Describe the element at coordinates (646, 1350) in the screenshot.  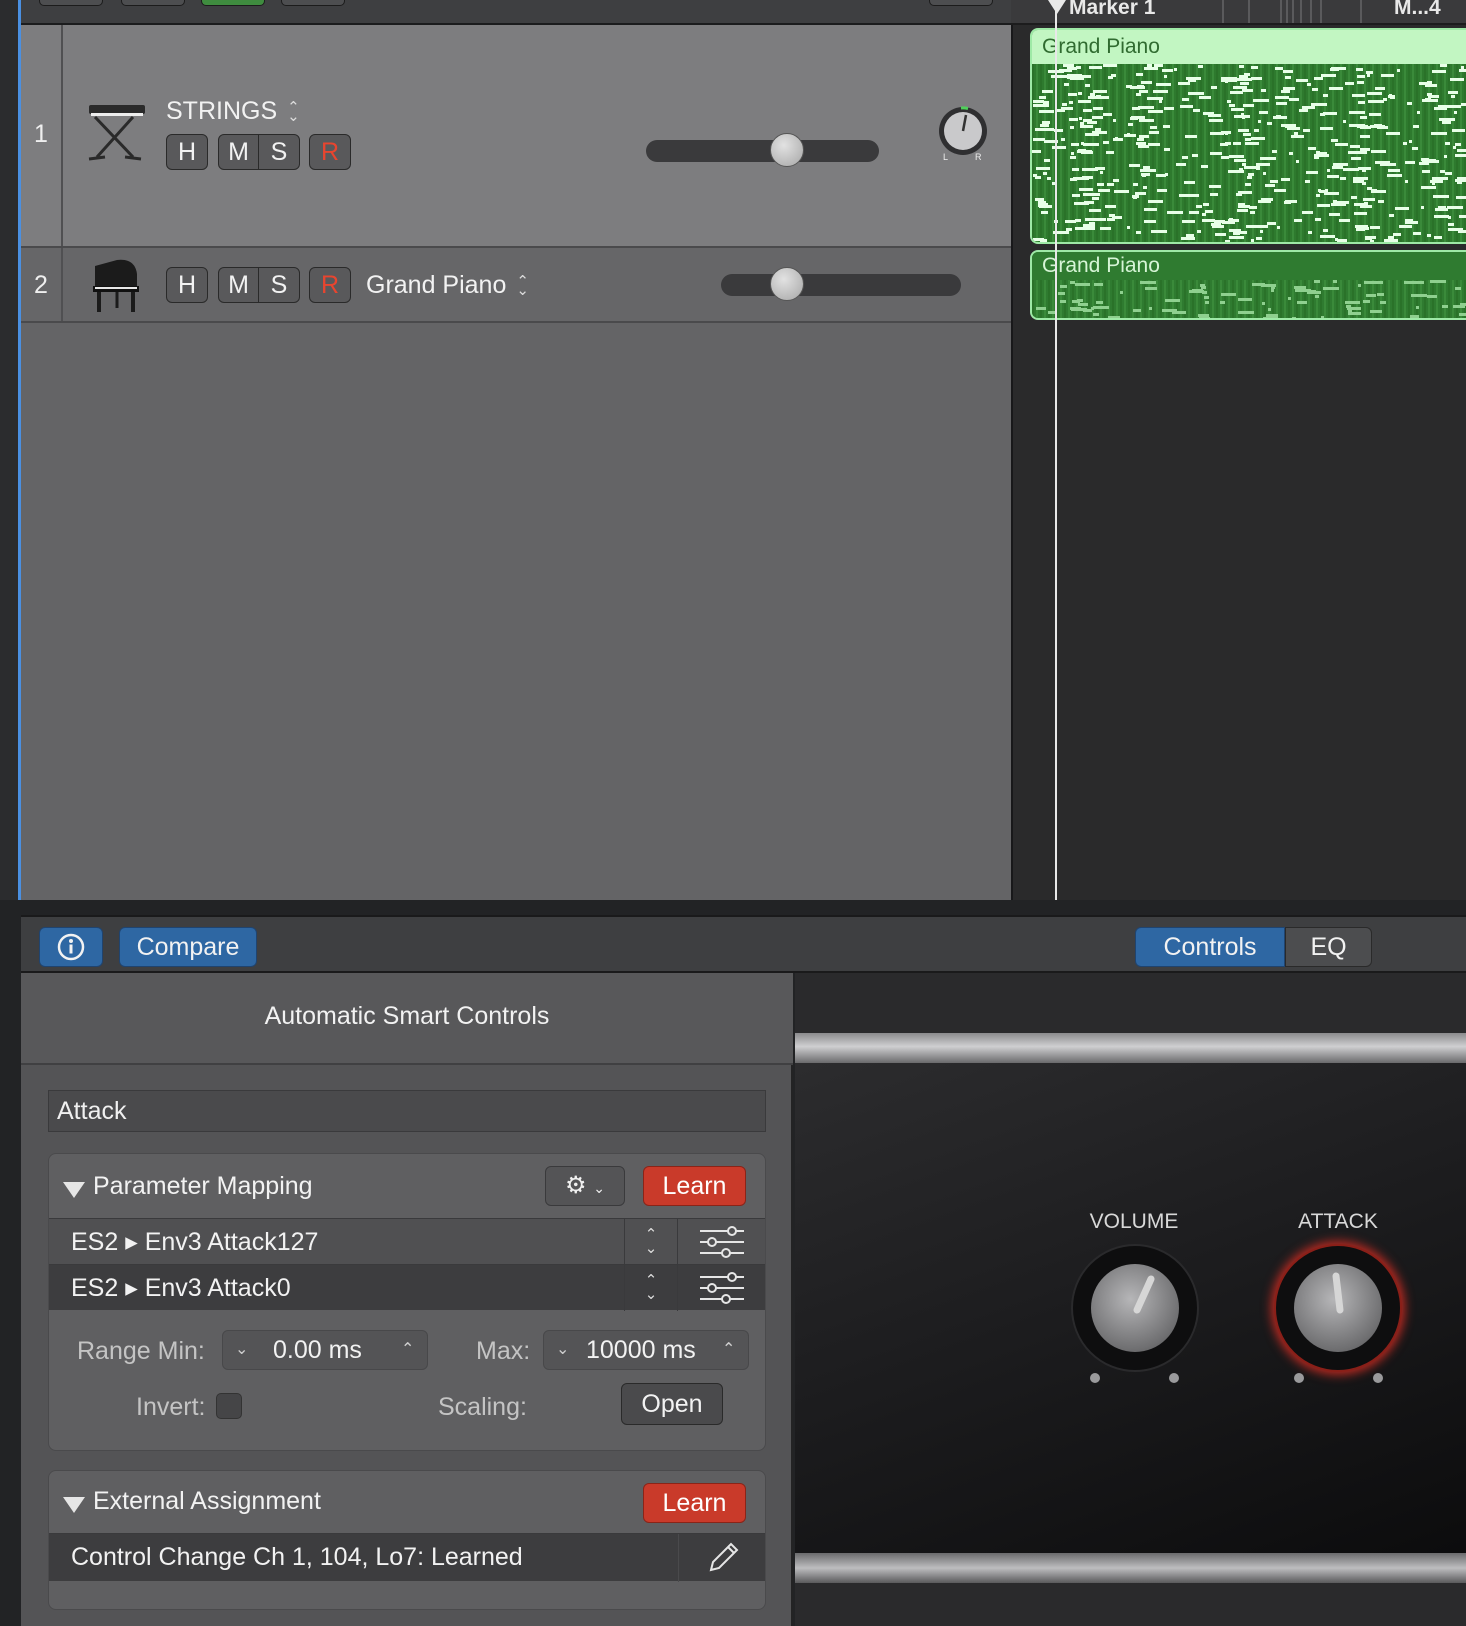
I see `max-field: ⌄ 10000 ms ⌃` at that location.